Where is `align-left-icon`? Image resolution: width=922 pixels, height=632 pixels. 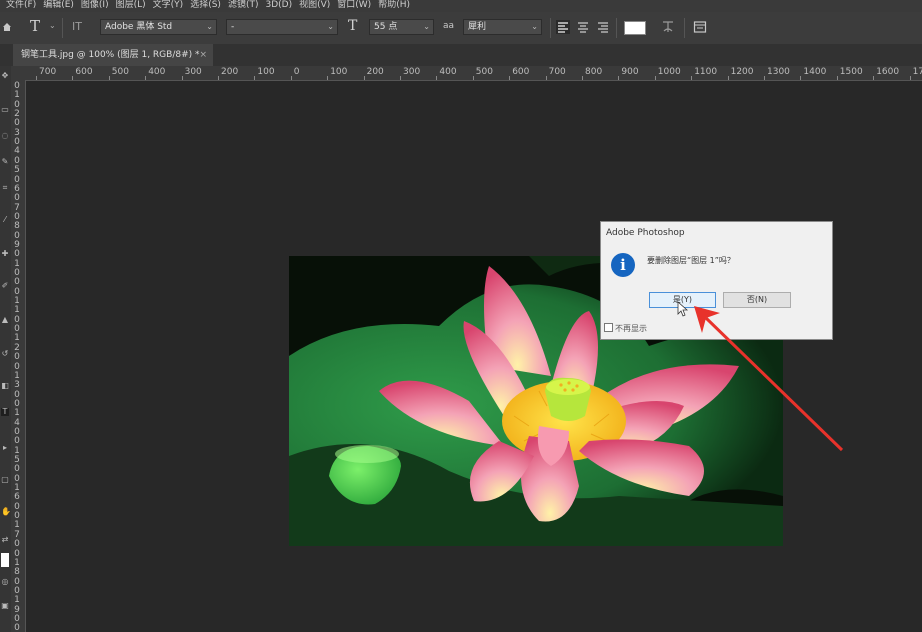 align-left-icon is located at coordinates (563, 27).